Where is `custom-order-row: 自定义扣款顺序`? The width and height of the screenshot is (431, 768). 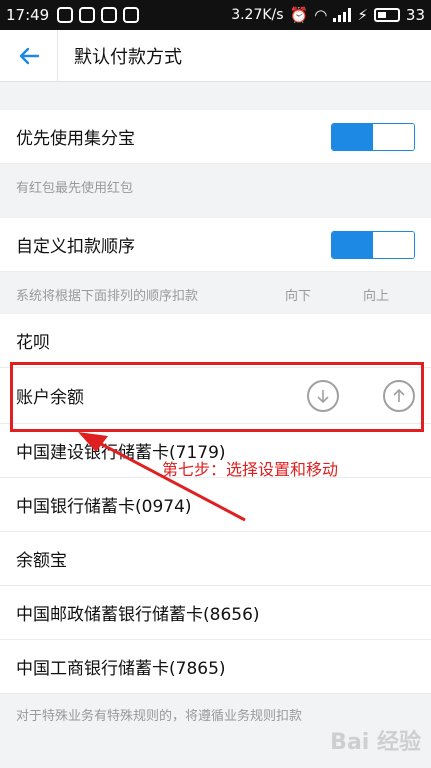 custom-order-row: 自定义扣款顺序 is located at coordinates (215, 245).